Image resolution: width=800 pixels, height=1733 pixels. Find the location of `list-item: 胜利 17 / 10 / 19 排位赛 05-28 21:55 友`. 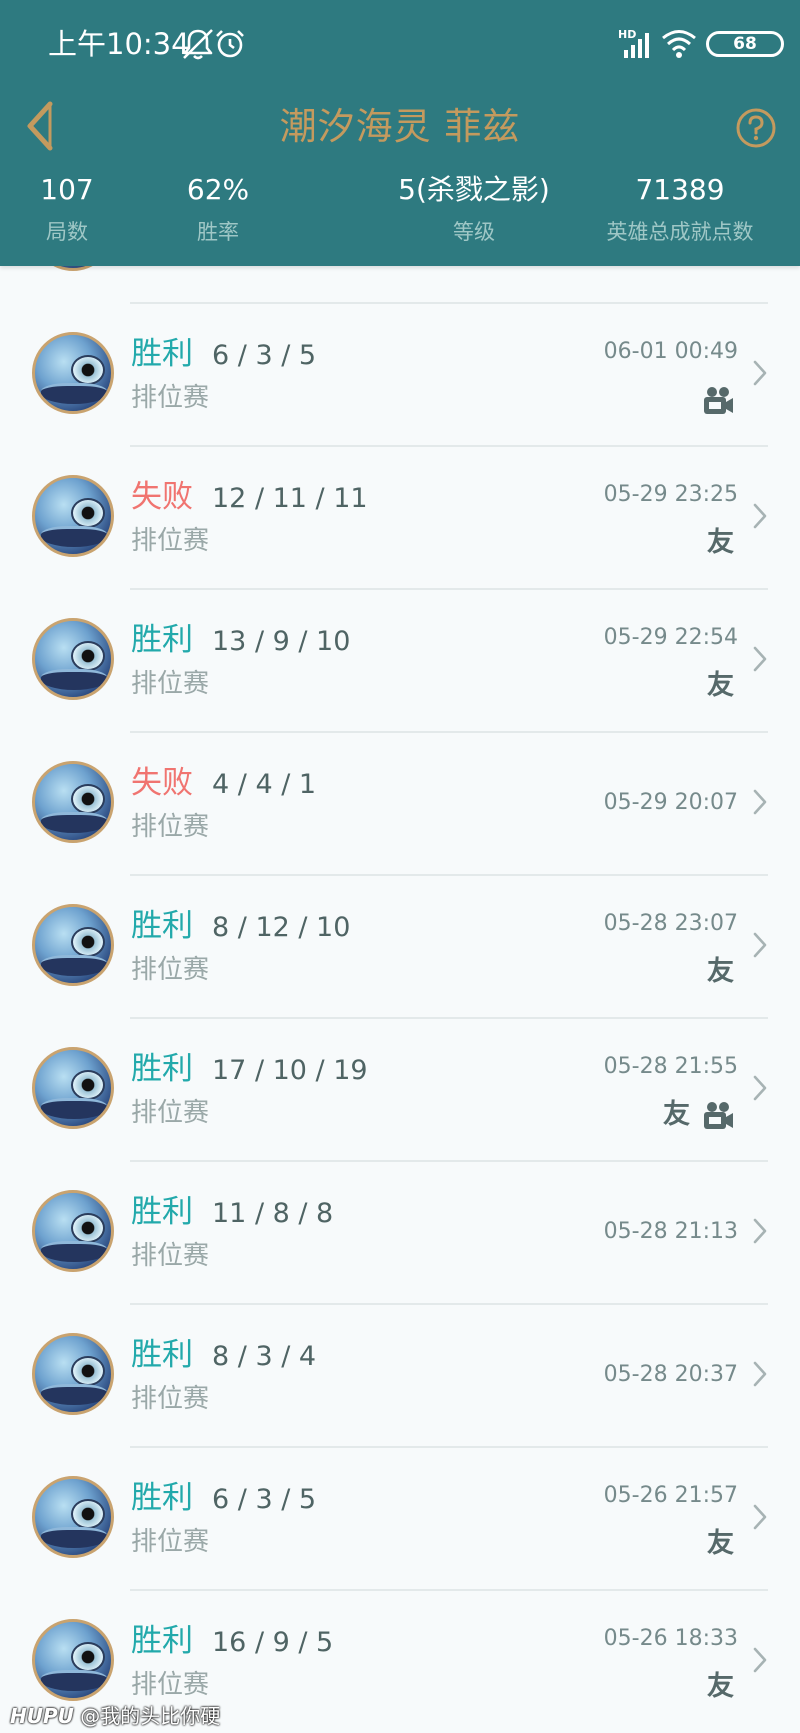

list-item: 胜利 17 / 10 / 19 排位赛 05-28 21:55 友 is located at coordinates (400, 1088).